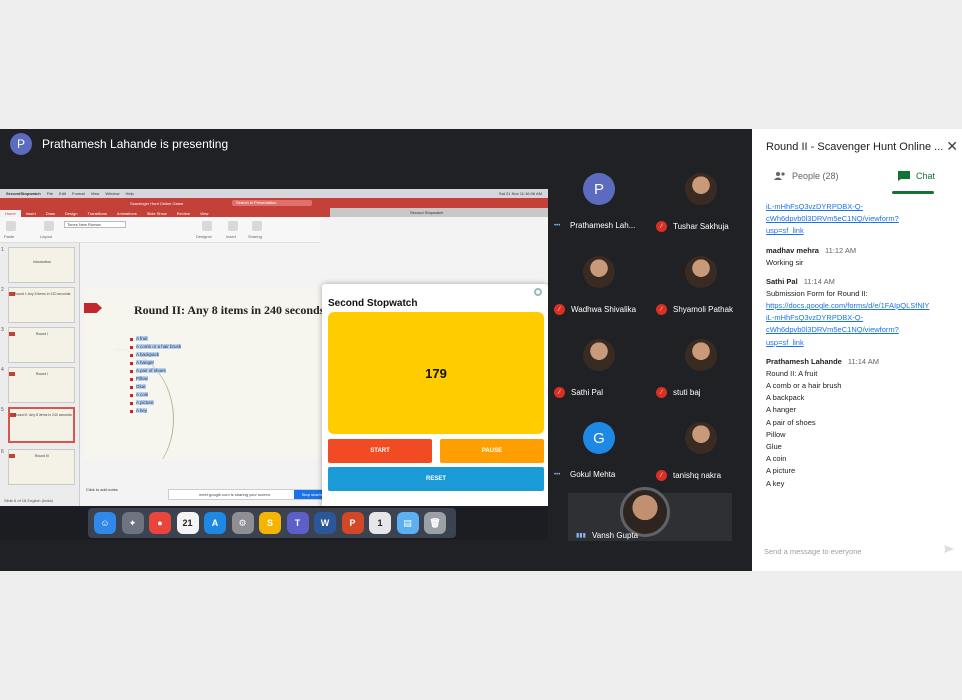  I want to click on system-preferences-icon: ⚙, so click(242, 523).